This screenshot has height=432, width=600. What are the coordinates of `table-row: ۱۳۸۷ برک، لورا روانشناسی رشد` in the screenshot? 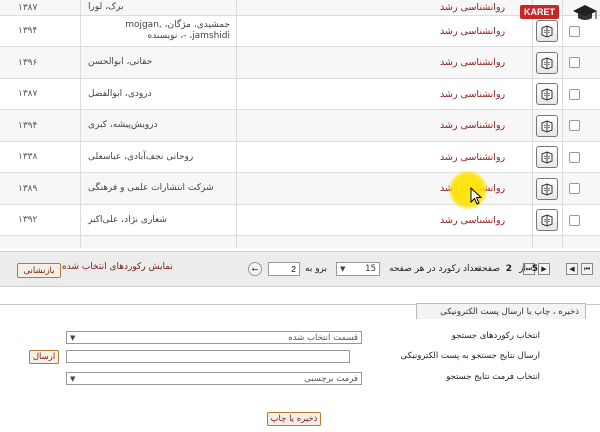 It's located at (300, 8).